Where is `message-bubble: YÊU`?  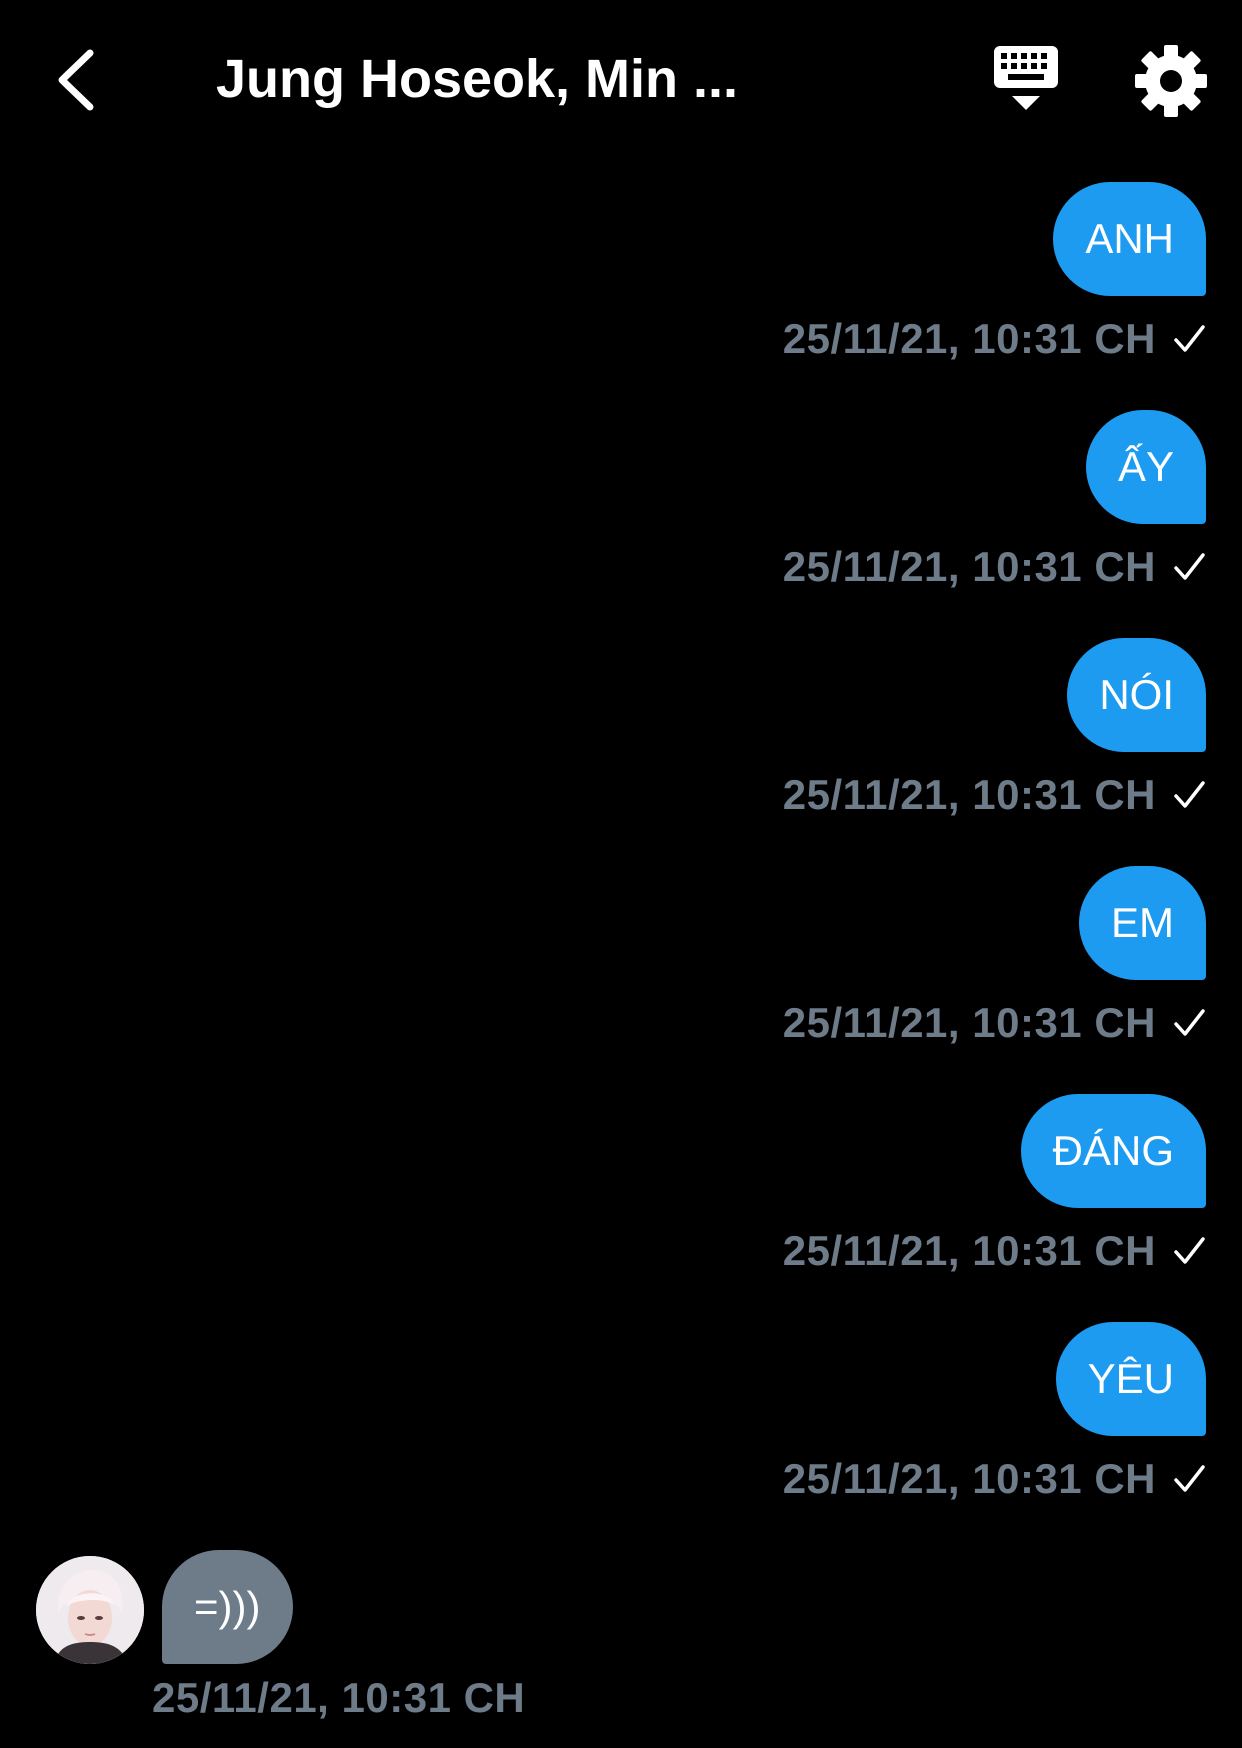
message-bubble: YÊU is located at coordinates (1130, 1379).